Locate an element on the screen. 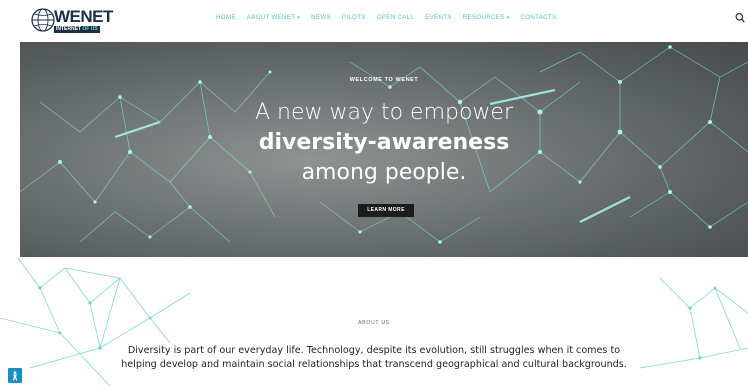  logo-tagline: INTERNET OF US is located at coordinates (77, 29).